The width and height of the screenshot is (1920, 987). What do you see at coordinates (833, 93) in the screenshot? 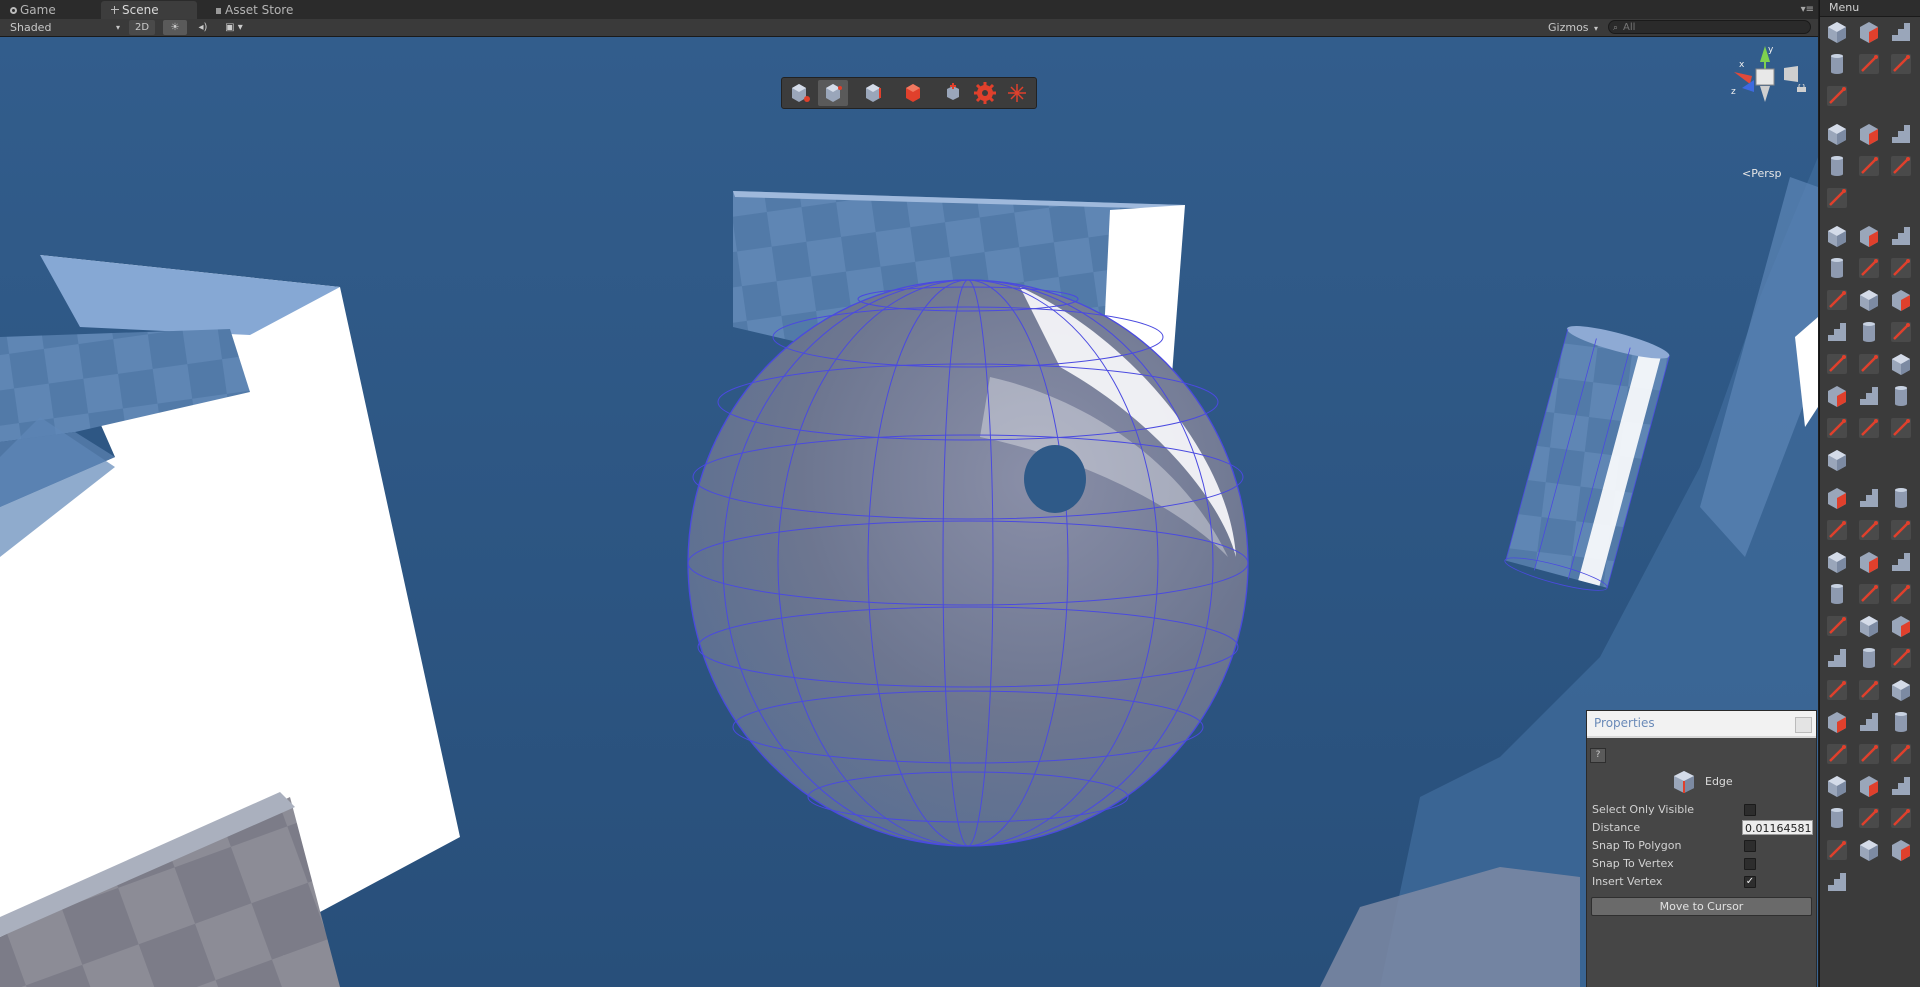
I see `vertex-mode-button` at bounding box center [833, 93].